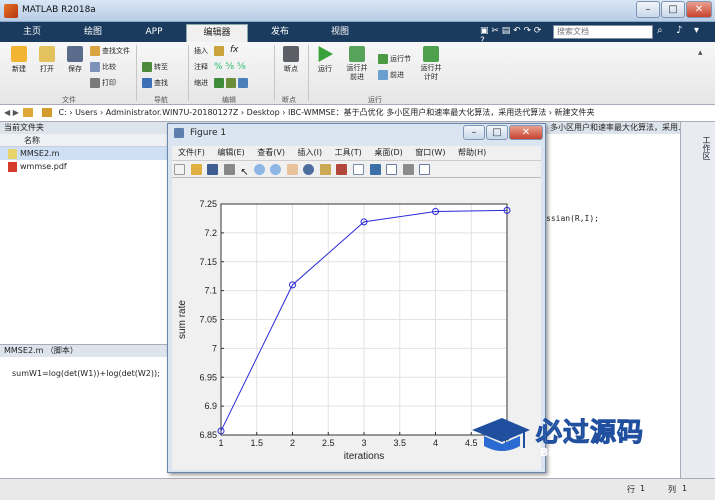 Image resolution: width=715 pixels, height=500 pixels. Describe the element at coordinates (590, 433) in the screenshot. I see `watermark-text: 必过源码` at that location.